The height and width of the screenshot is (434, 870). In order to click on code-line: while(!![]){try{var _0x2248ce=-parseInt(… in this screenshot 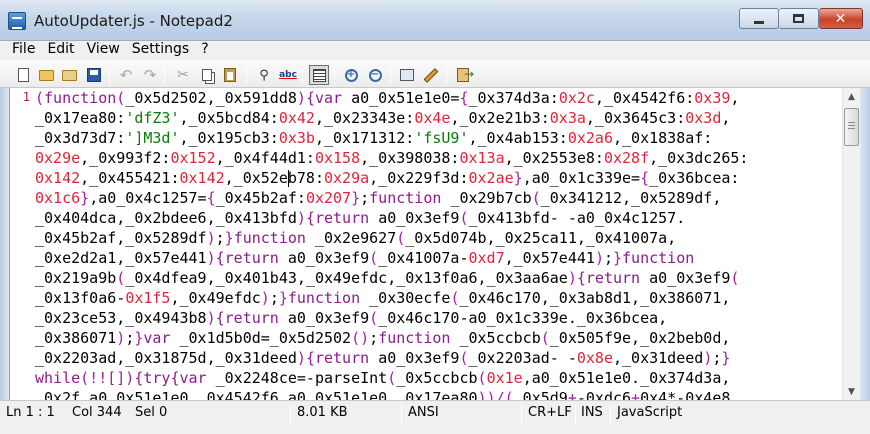, I will do `click(440, 378)`.